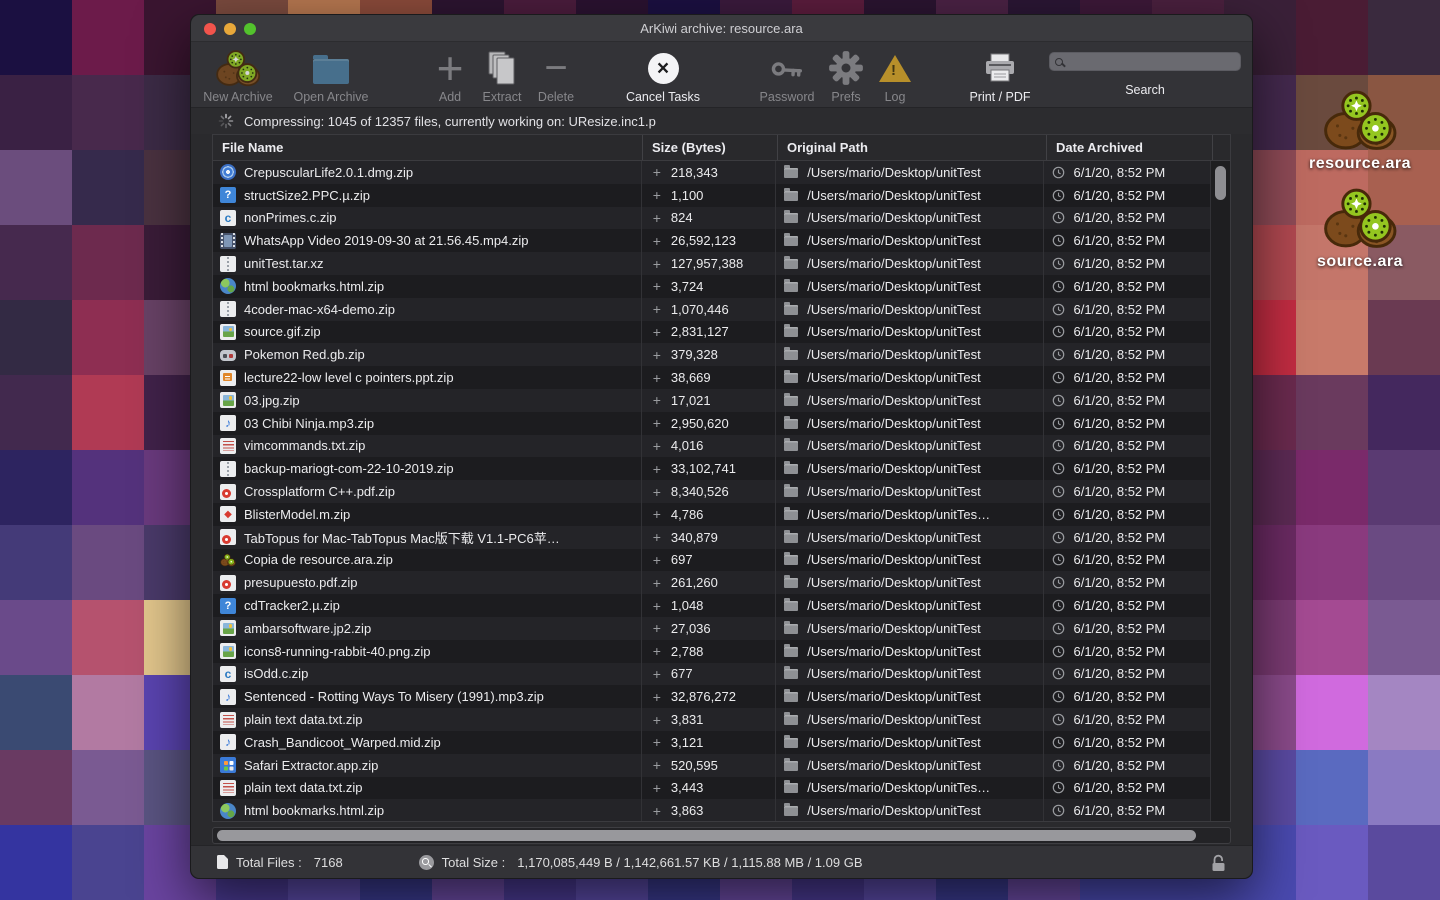 The height and width of the screenshot is (900, 1440). What do you see at coordinates (791, 582) in the screenshot?
I see `folder-icon` at bounding box center [791, 582].